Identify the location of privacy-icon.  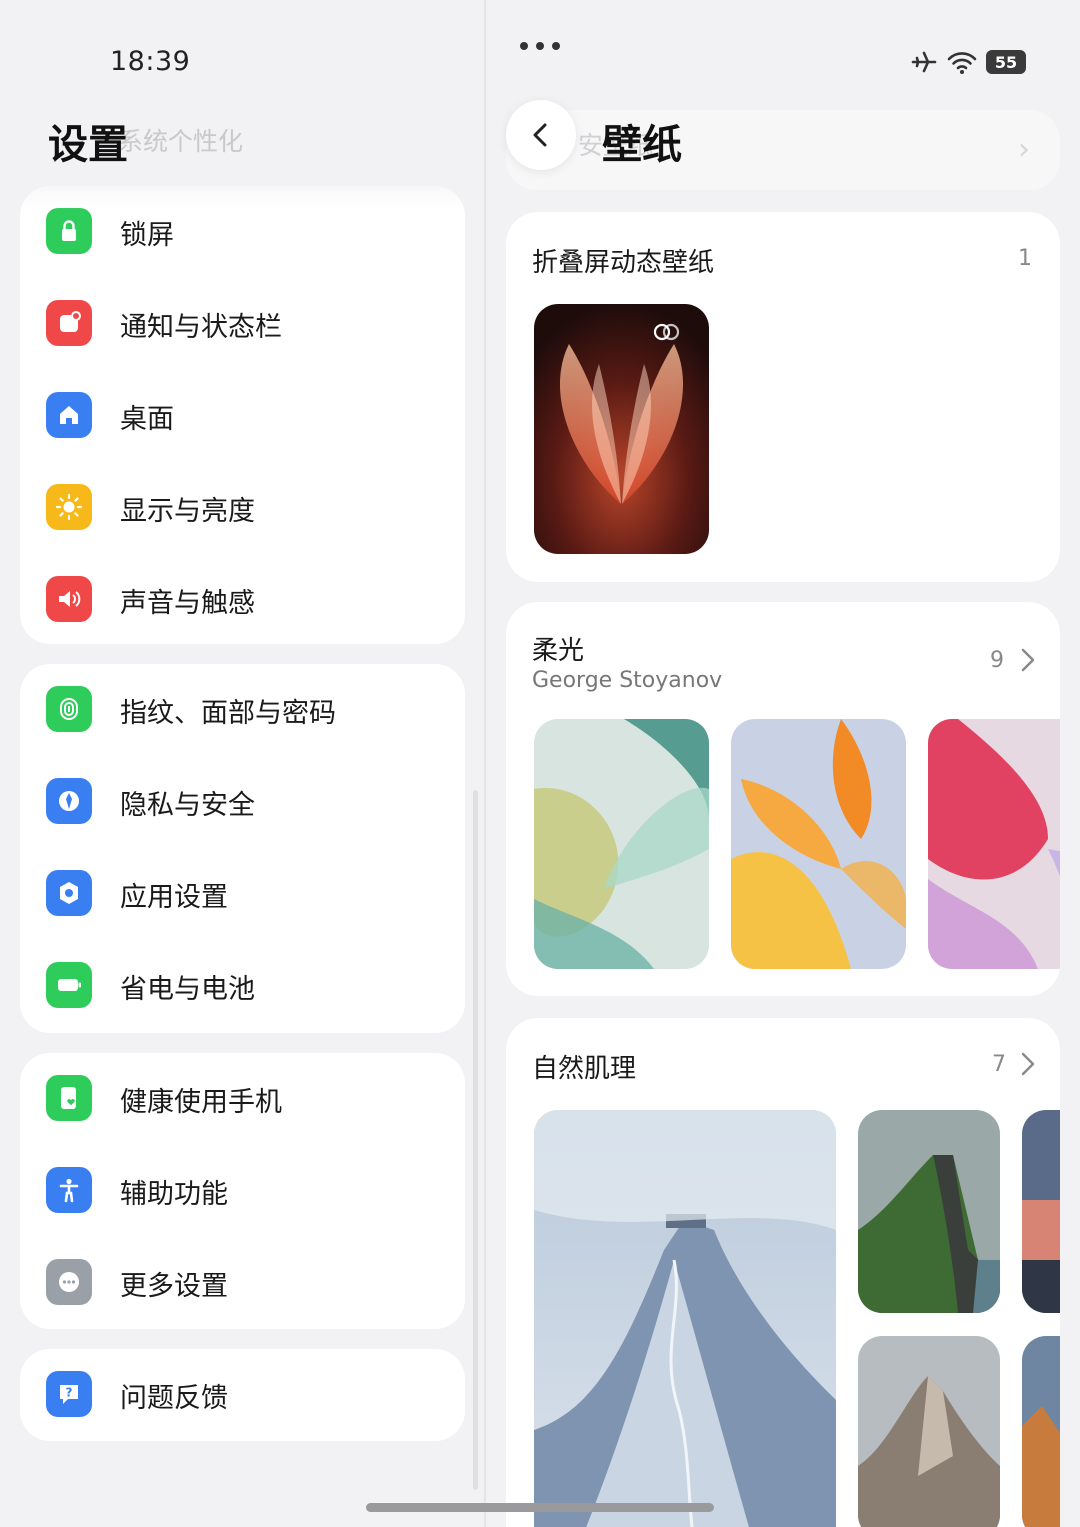
(69, 801).